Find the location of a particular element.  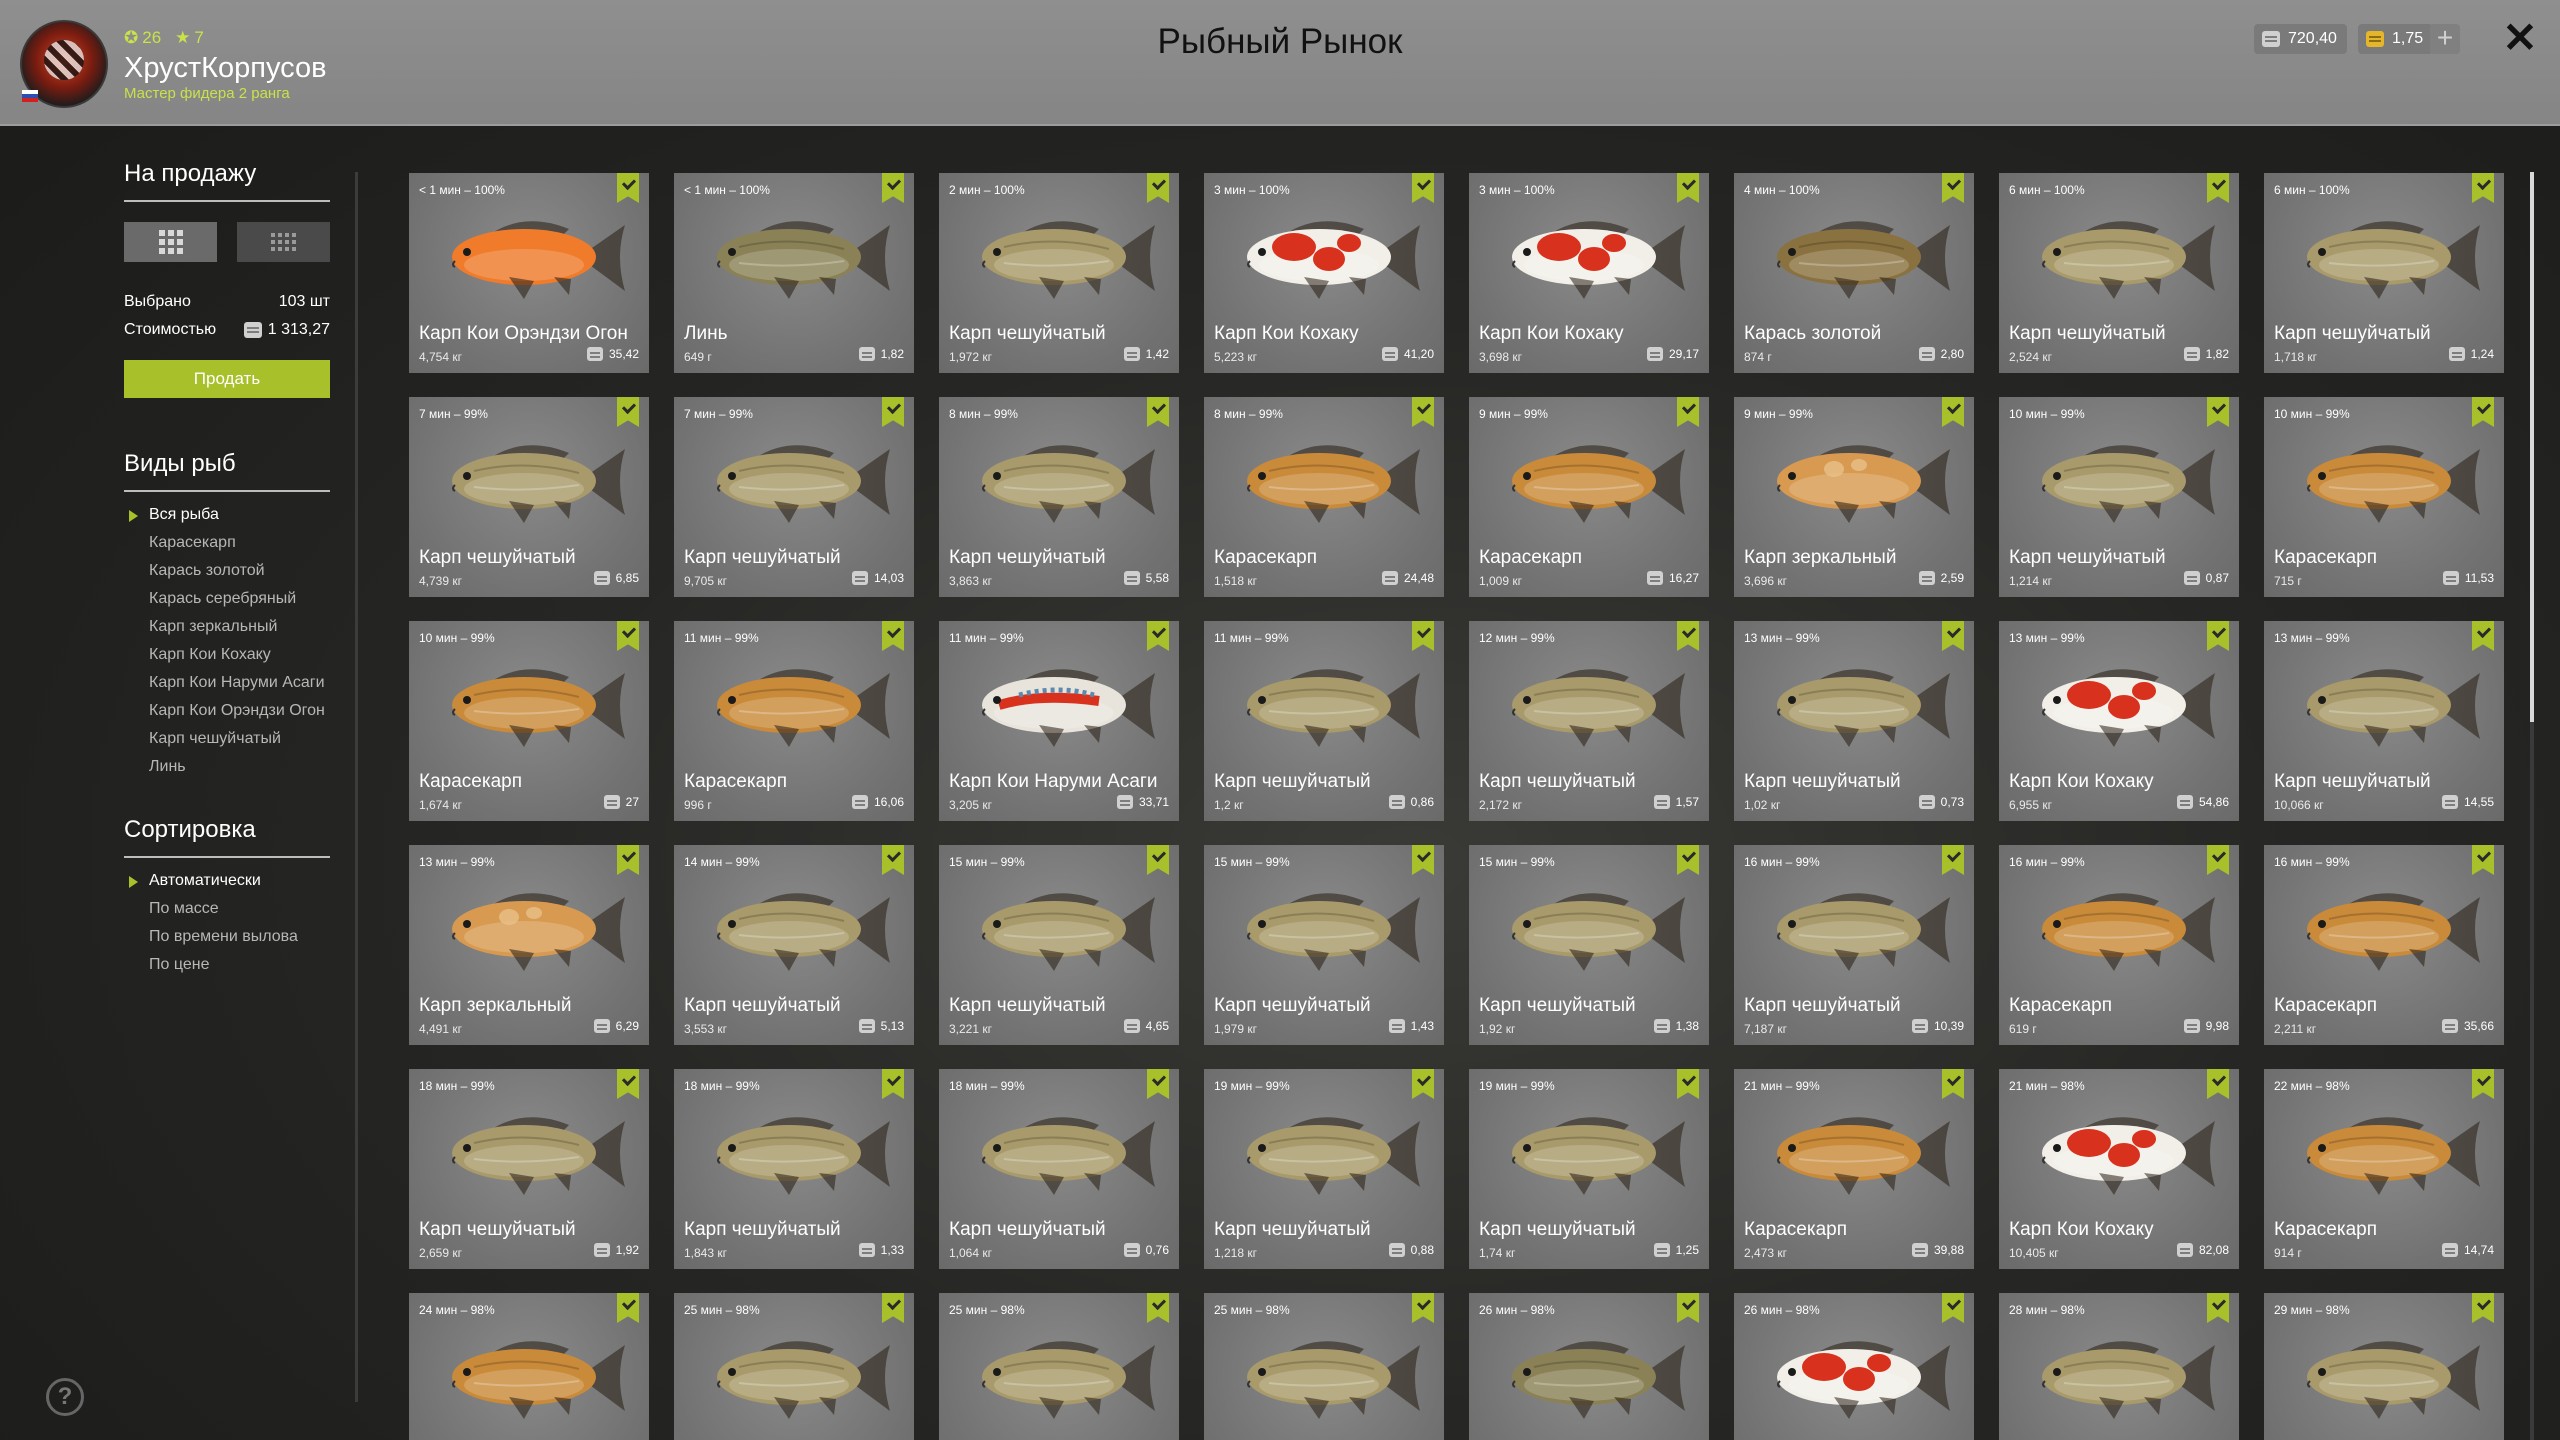

fish-card: 16 мин – 99% Карп чешуйчатый 7,187 кг 10,39 is located at coordinates (1854, 945).